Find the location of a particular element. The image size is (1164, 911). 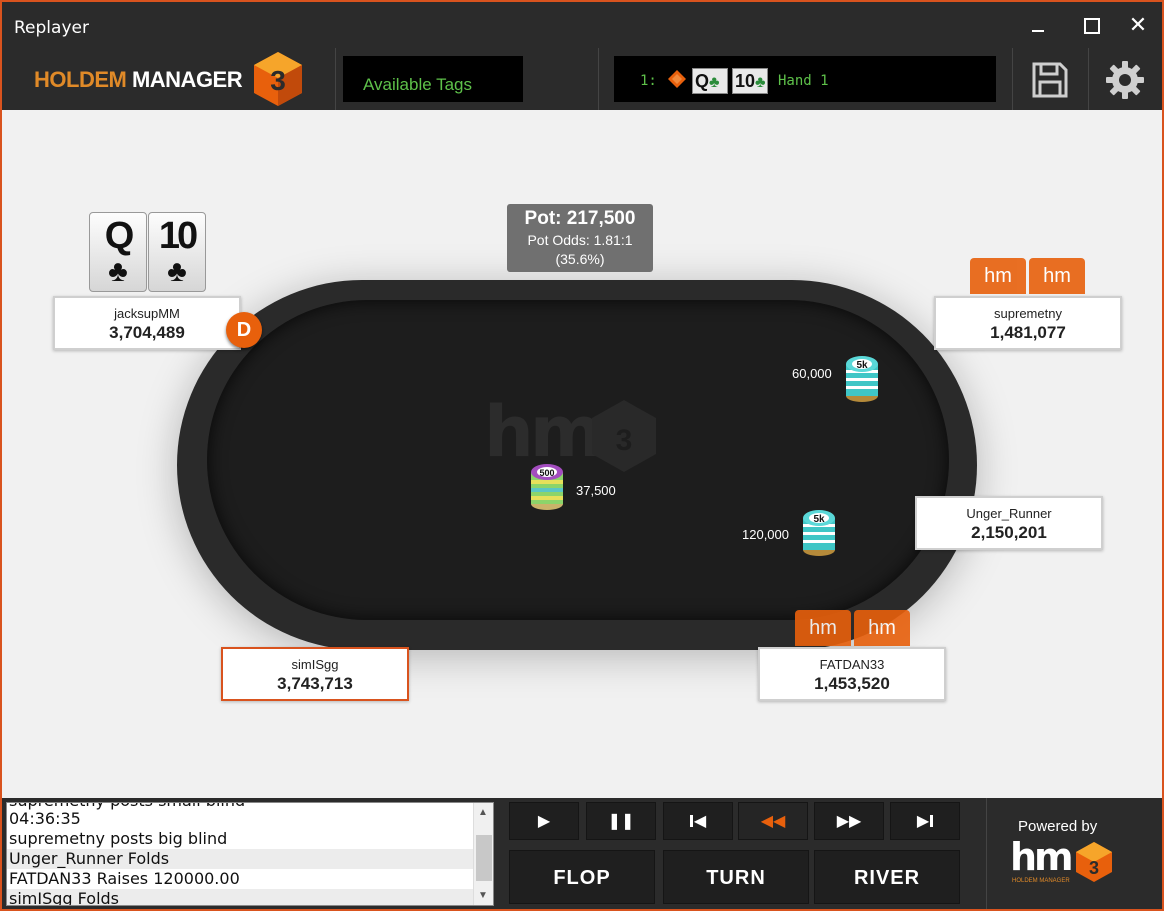

player-stack: 3,704,489 is located at coordinates (147, 332).